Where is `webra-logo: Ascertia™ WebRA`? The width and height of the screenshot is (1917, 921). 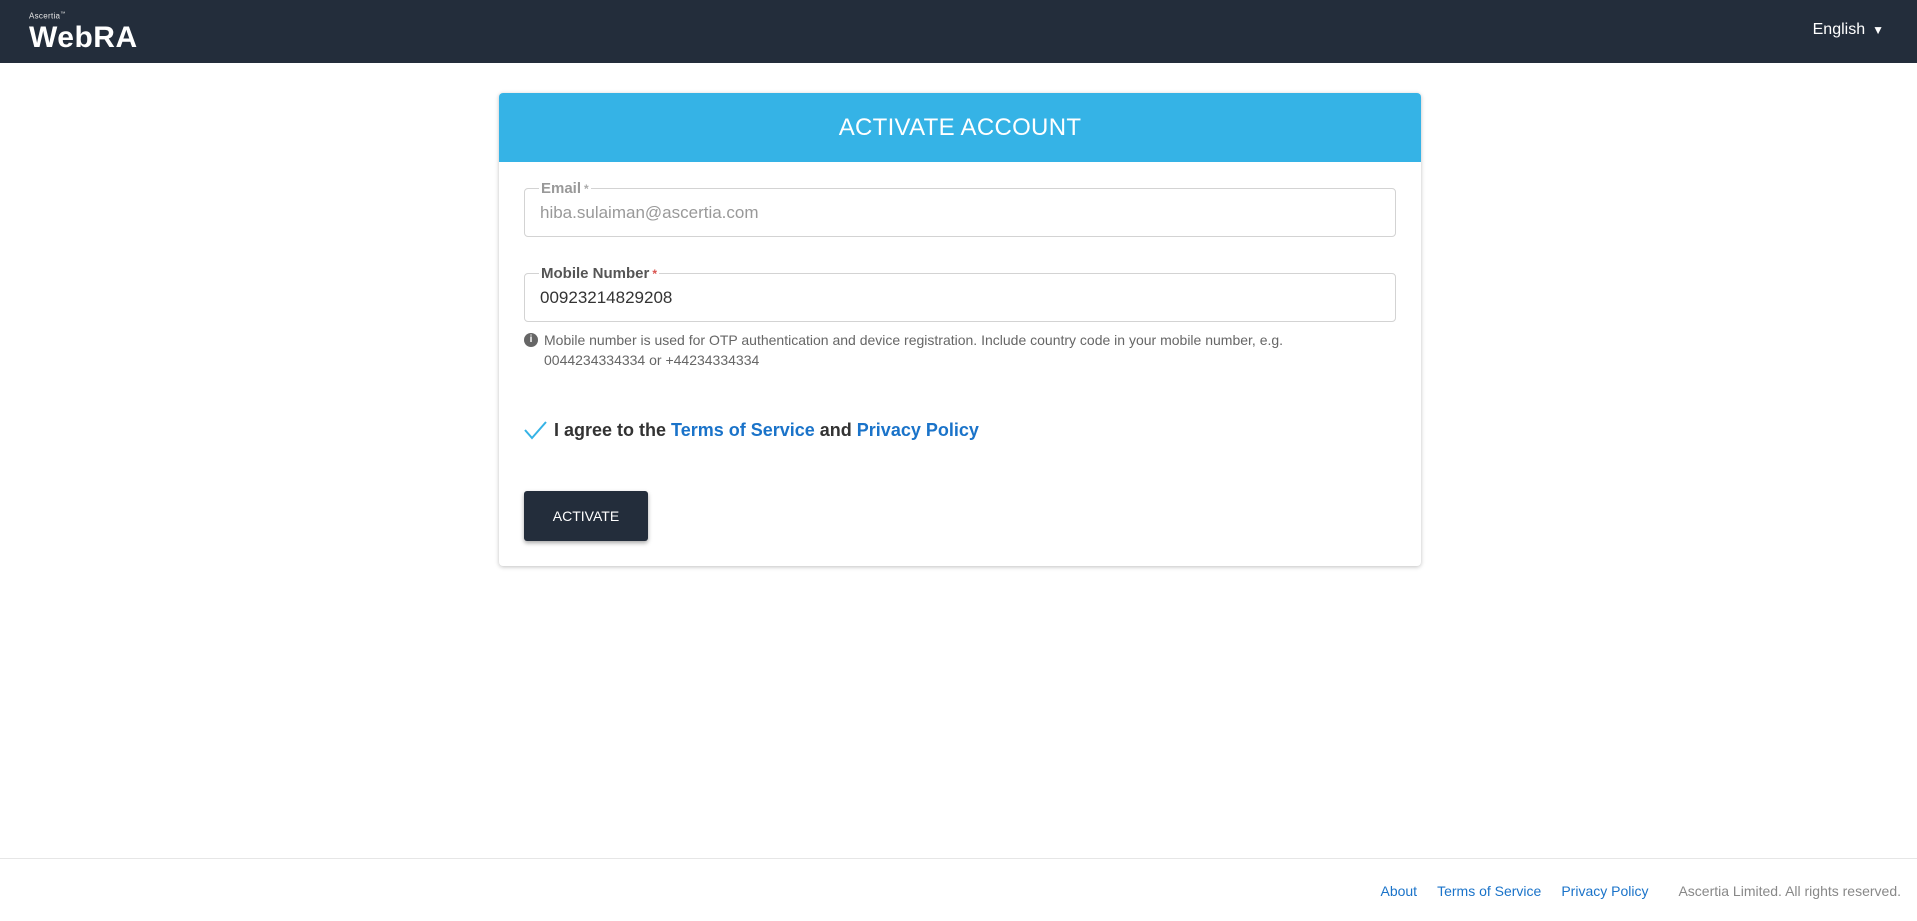 webra-logo: Ascertia™ WebRA is located at coordinates (83, 32).